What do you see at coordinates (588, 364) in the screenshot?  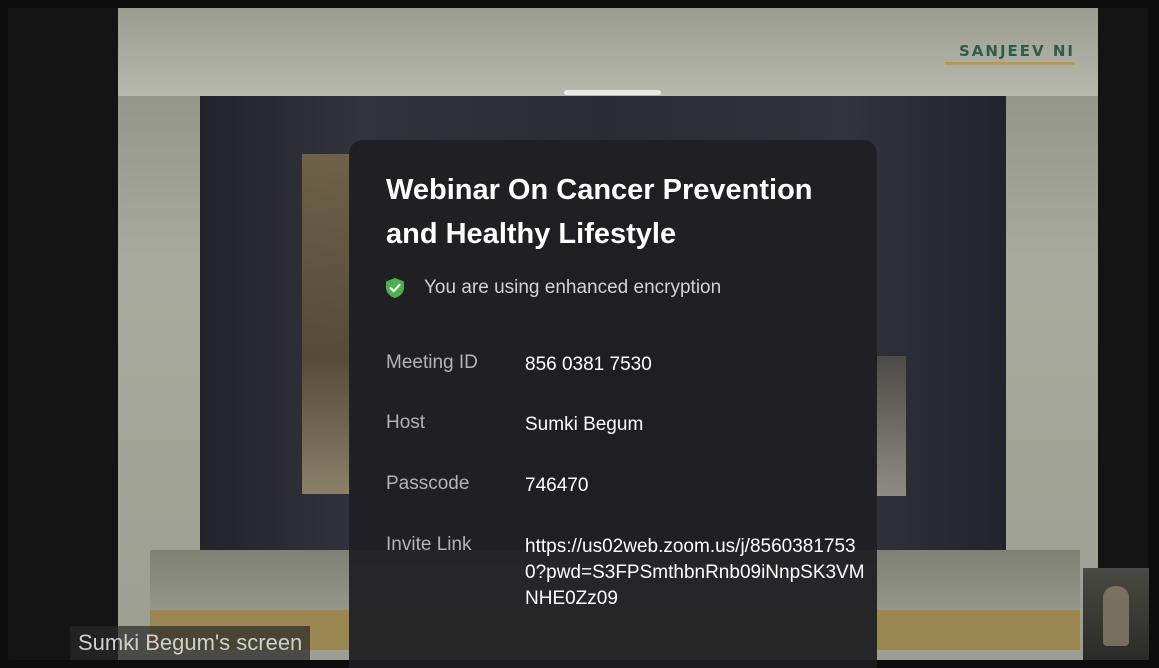 I see `meeting-id-value: 856 0381 7530` at bounding box center [588, 364].